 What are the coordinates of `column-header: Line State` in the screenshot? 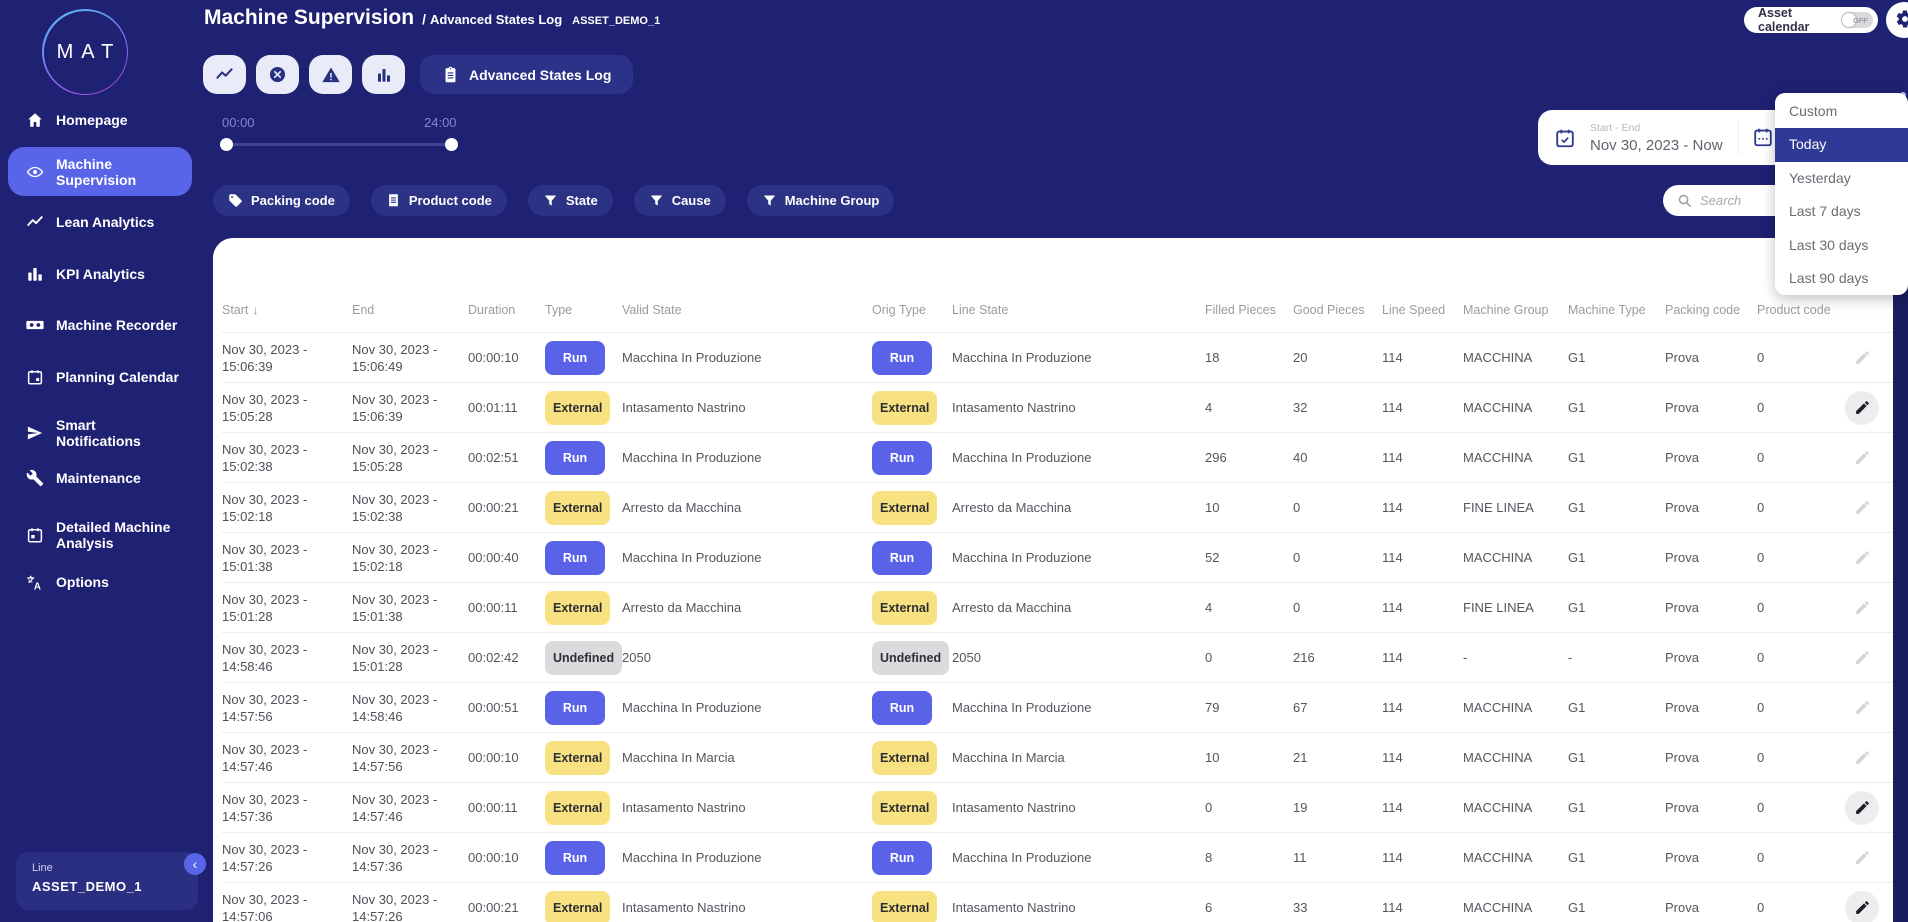 It's located at (1078, 310).